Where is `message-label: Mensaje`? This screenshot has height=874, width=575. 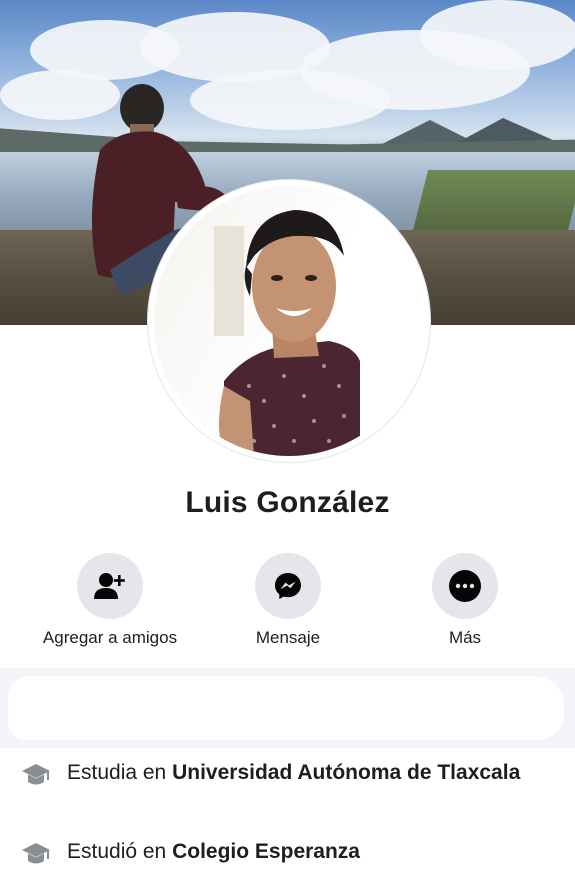 message-label: Mensaje is located at coordinates (288, 637).